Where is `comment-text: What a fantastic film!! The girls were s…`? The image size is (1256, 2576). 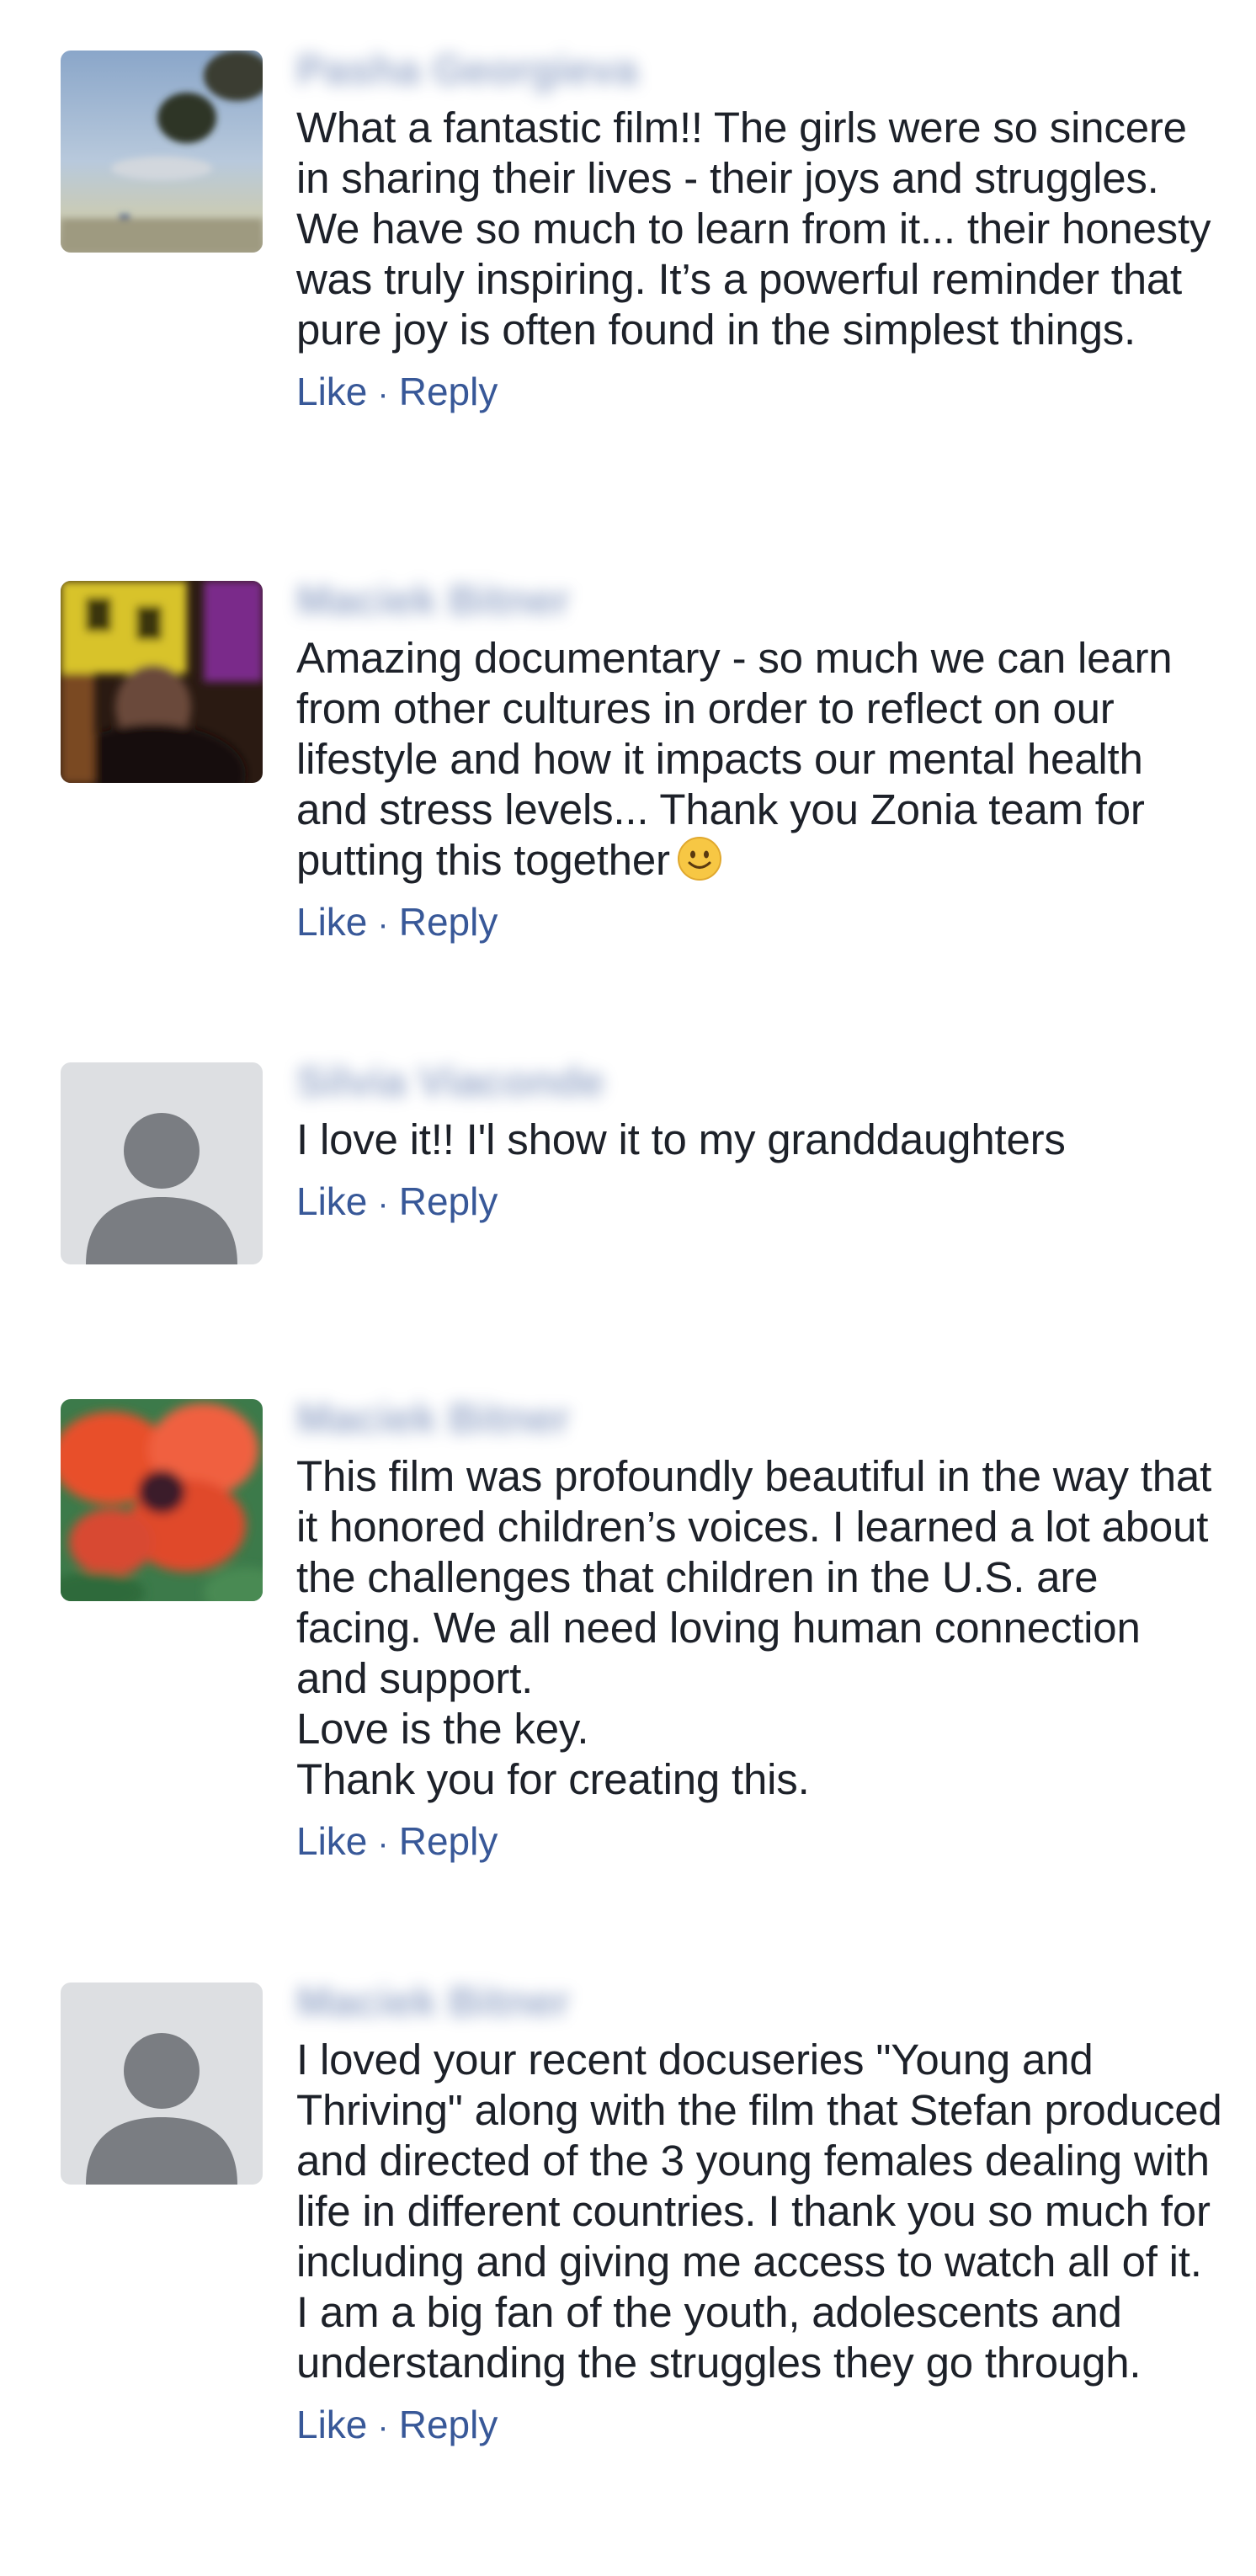 comment-text: What a fantastic film!! The girls were s… is located at coordinates (759, 229).